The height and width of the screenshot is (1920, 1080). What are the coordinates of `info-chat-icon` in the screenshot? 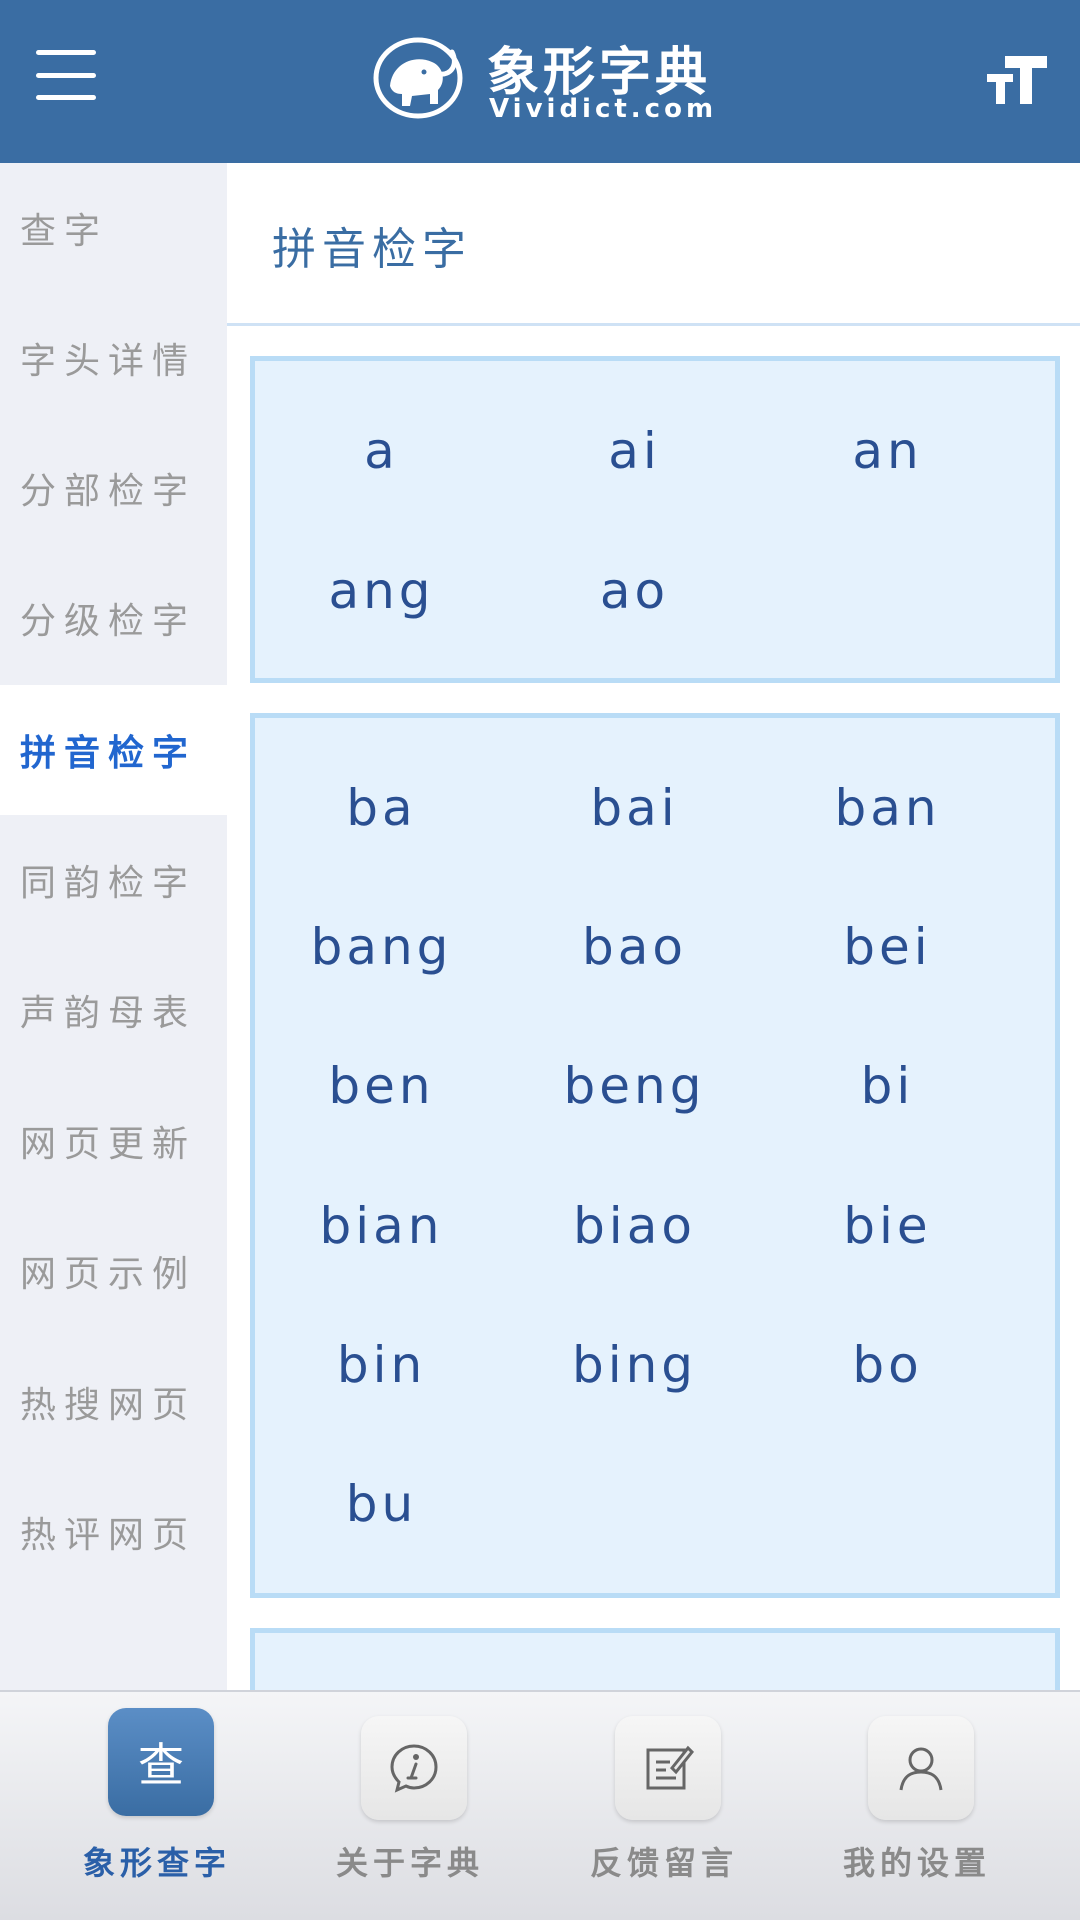 It's located at (414, 1768).